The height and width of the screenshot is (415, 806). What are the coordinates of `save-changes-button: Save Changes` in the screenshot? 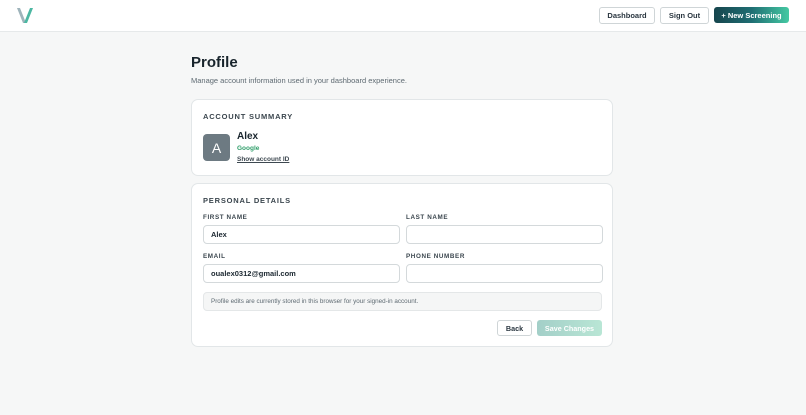 It's located at (569, 328).